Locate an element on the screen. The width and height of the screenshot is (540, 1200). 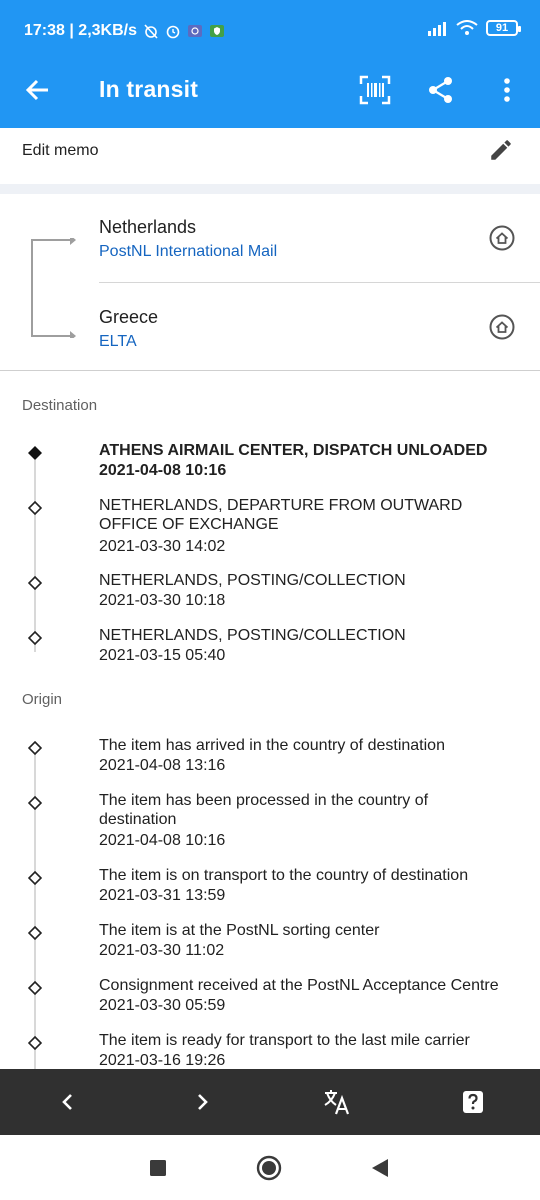
status-right: 91 is located at coordinates (473, 28).